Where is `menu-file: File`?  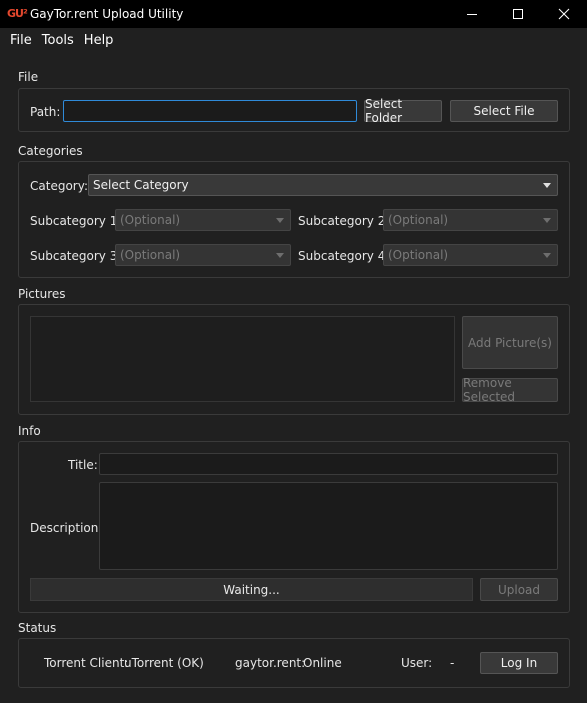
menu-file: File is located at coordinates (21, 40).